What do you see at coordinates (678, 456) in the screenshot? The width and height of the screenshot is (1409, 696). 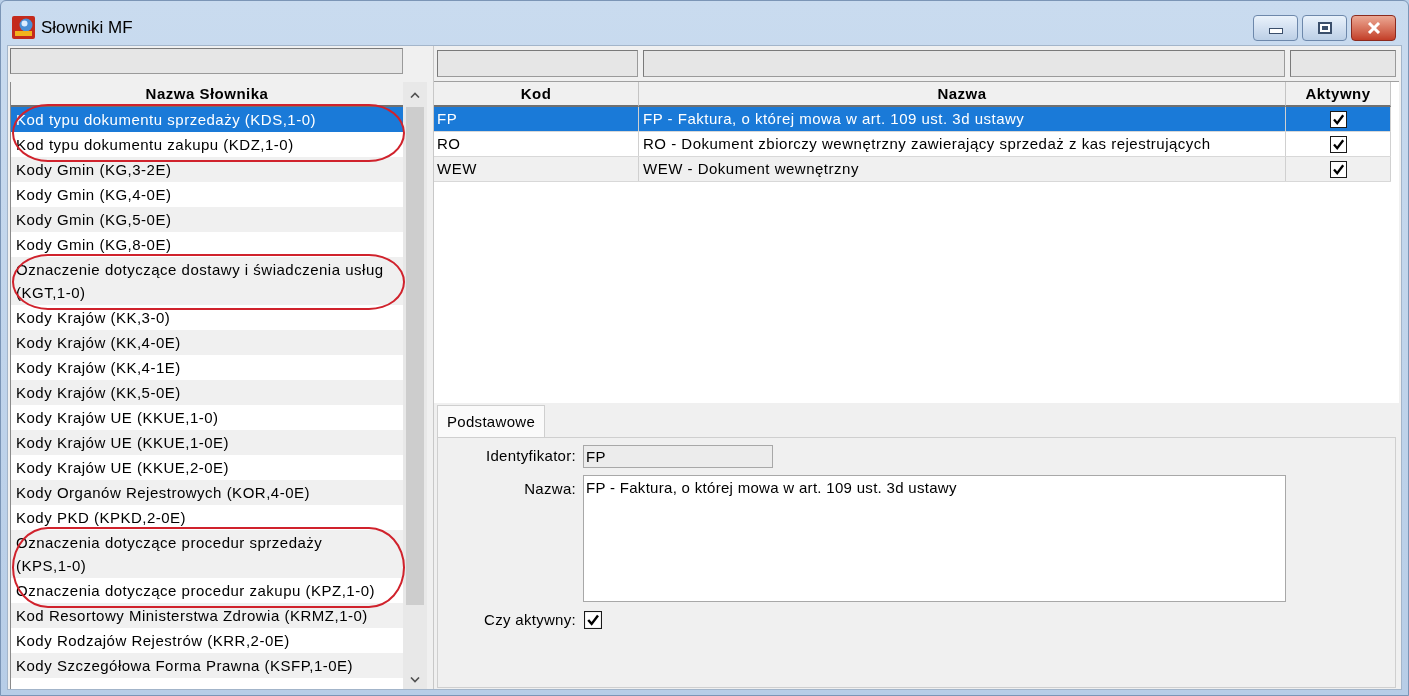 I see `text-field: FP` at bounding box center [678, 456].